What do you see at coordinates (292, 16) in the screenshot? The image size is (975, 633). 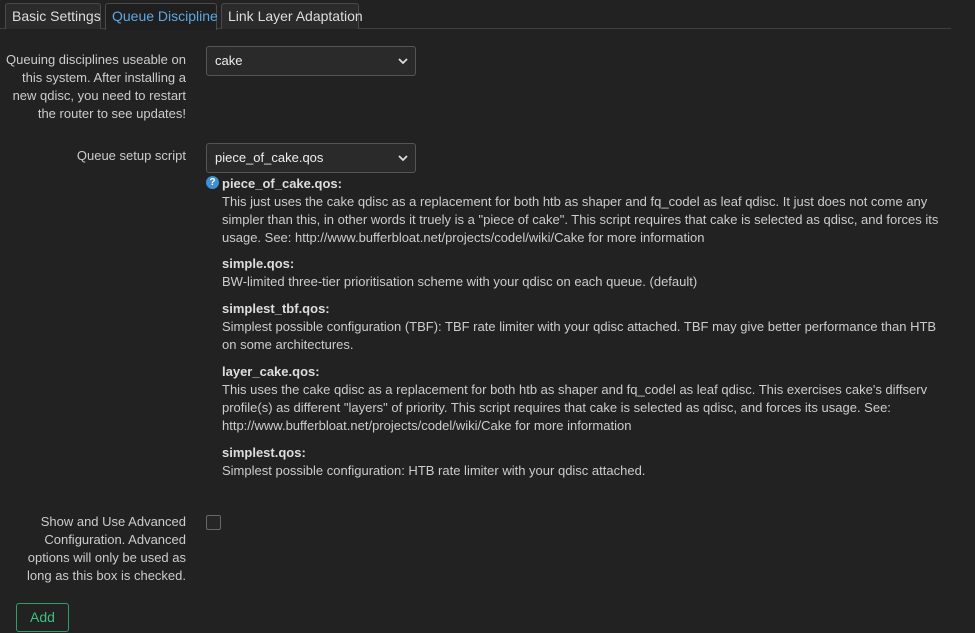 I see `tab-link-layer-adaptation: Link Layer Adaptation` at bounding box center [292, 16].